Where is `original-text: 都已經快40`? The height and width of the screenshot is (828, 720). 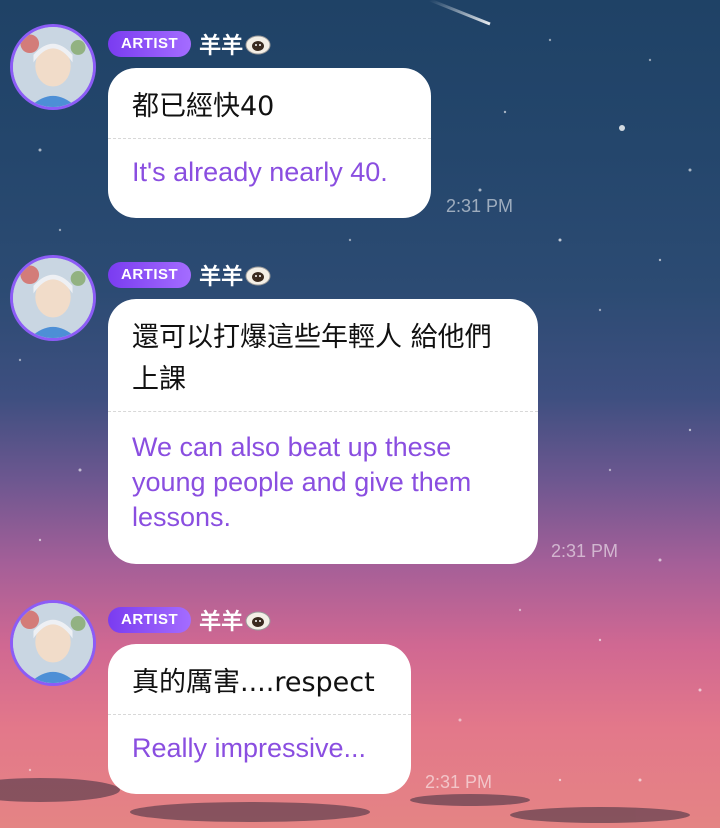 original-text: 都已經快40 is located at coordinates (203, 106).